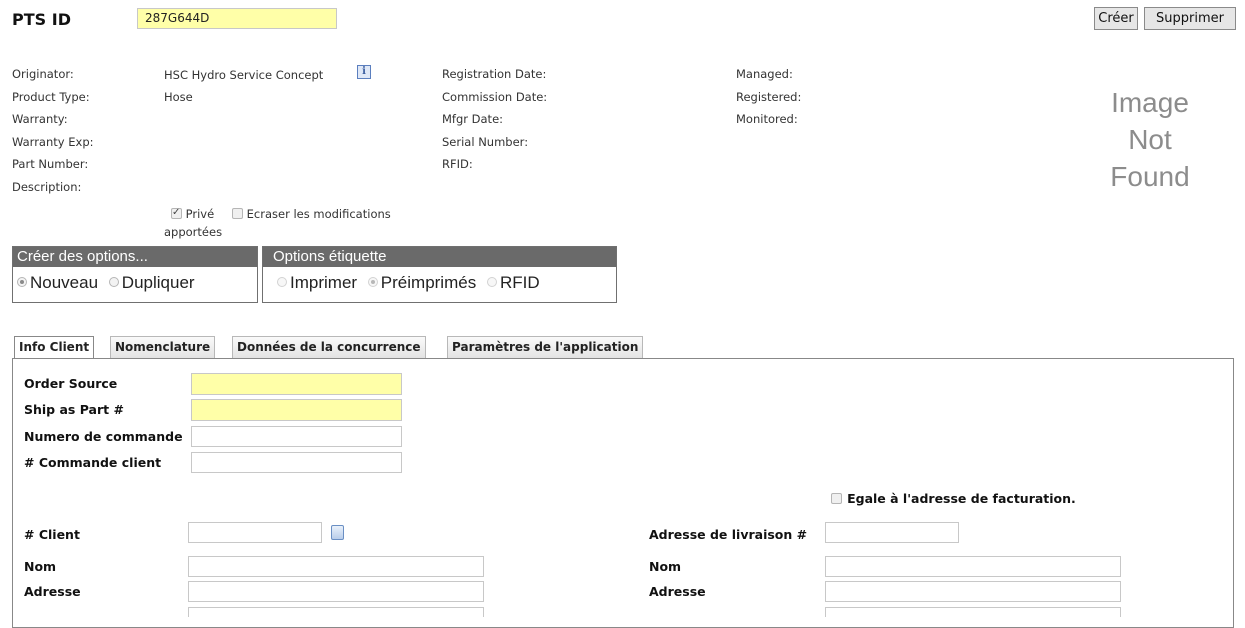 This screenshot has width=1245, height=628. I want to click on dupliquer-label: Dupliquer, so click(158, 282).